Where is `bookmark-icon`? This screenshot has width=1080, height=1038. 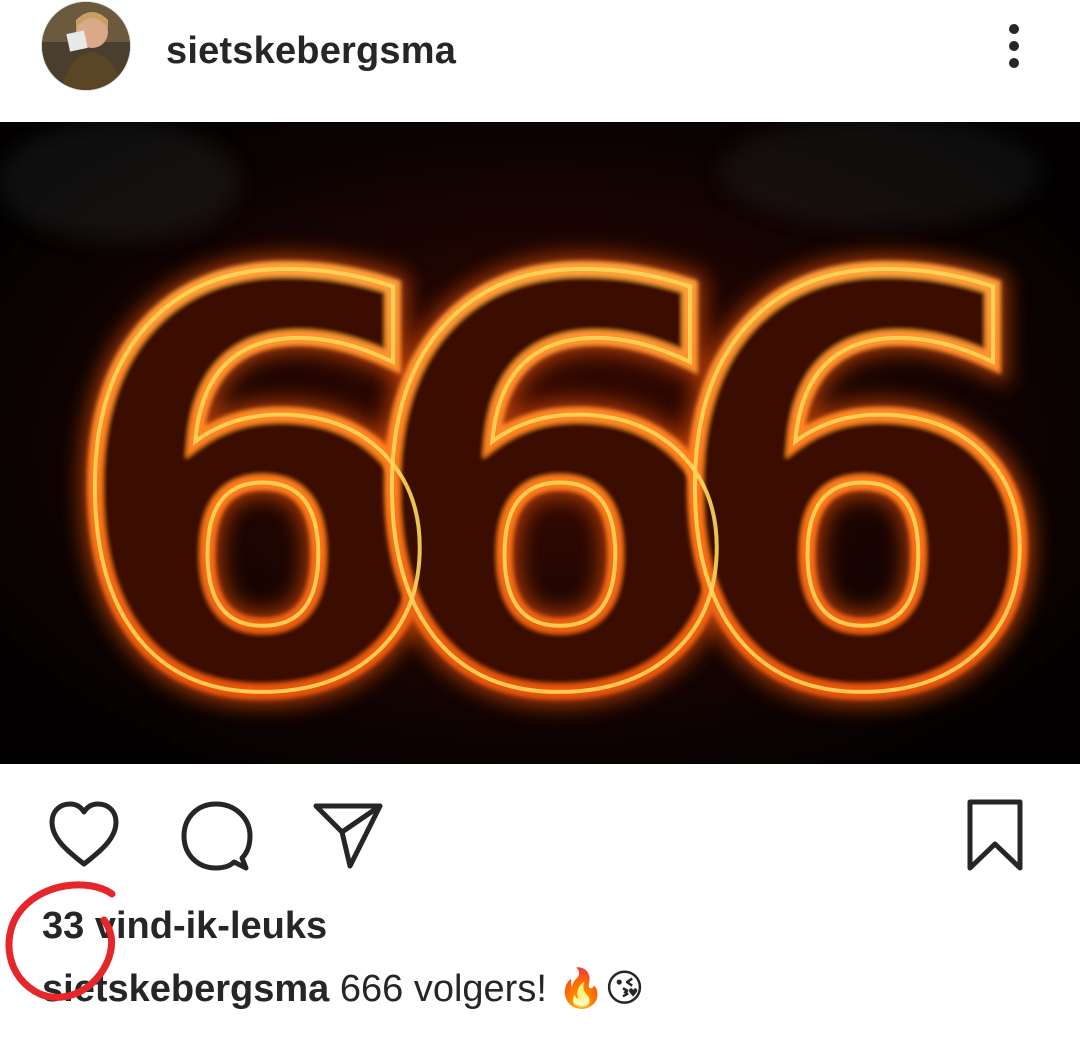 bookmark-icon is located at coordinates (995, 835).